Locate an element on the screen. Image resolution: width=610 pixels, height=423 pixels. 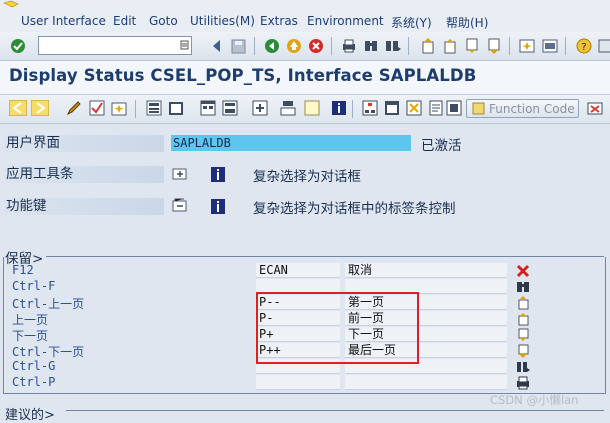
key-name: F12 is located at coordinates (23, 270).